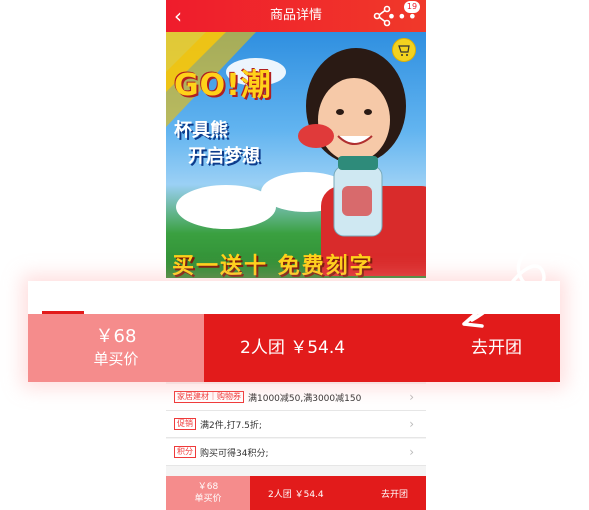 Image resolution: width=589 pixels, height=510 pixels. I want to click on promotion-row: 家居建材｜购物券 满1000减50,满3000减150 ›, so click(296, 397).